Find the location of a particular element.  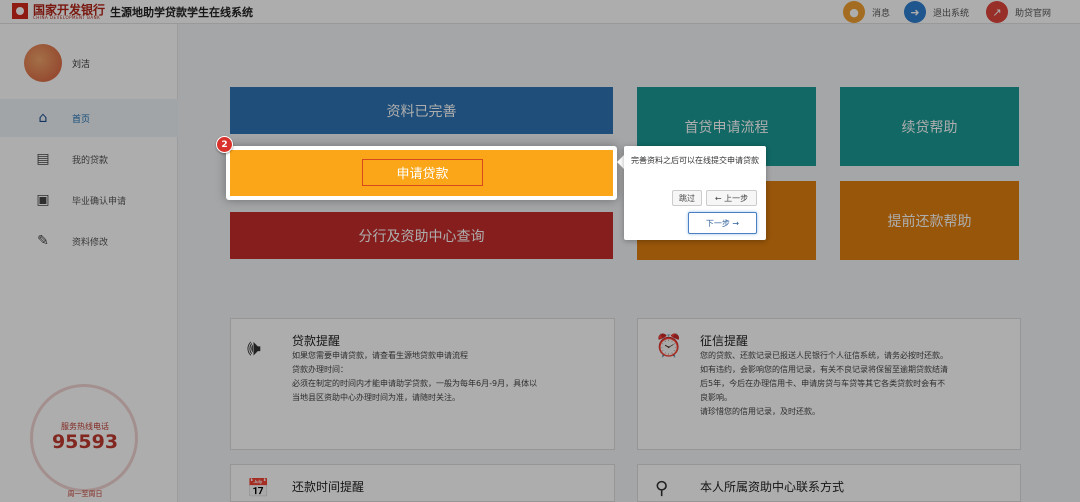

next-step-button: 下一步 → is located at coordinates (722, 223).